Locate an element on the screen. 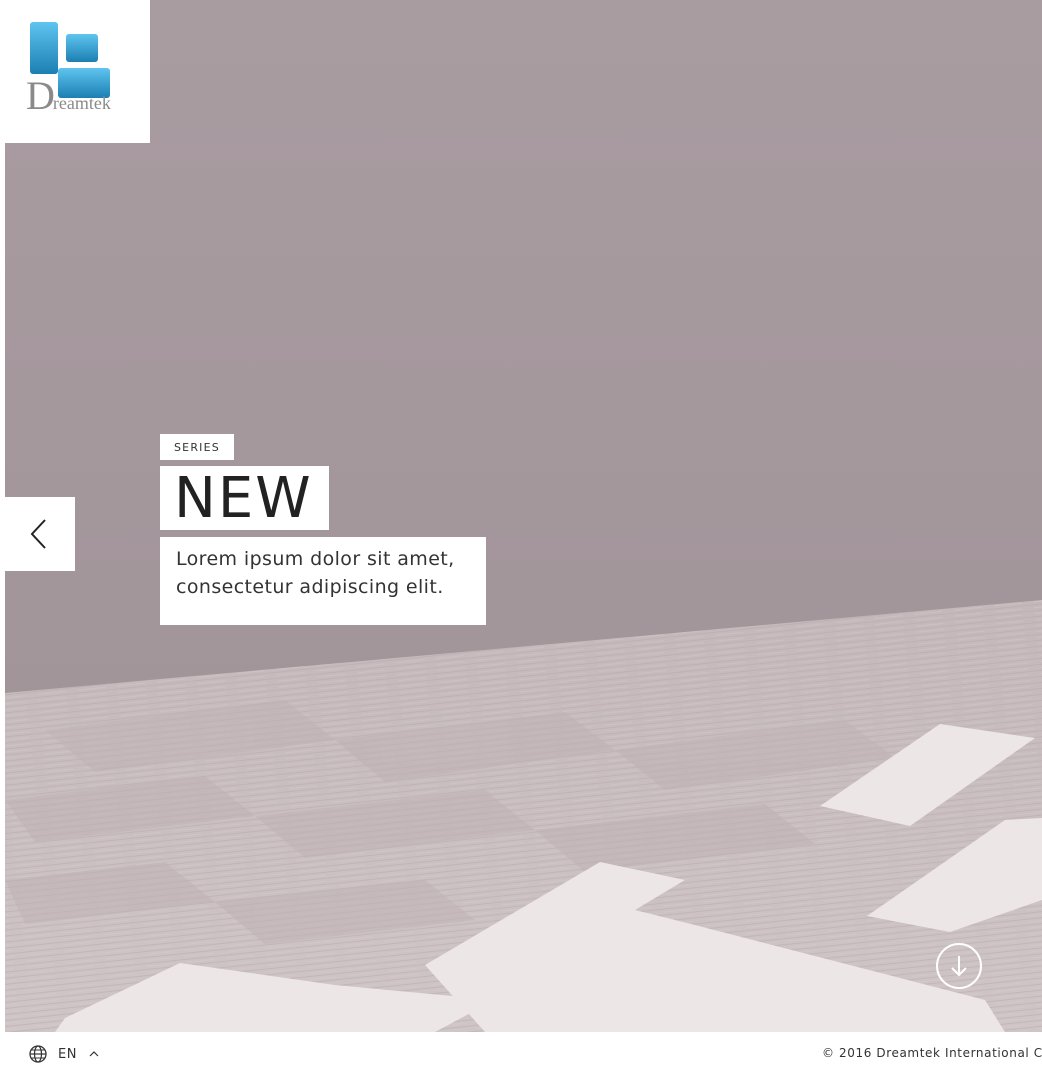  scroll-down-button is located at coordinates (959, 966).